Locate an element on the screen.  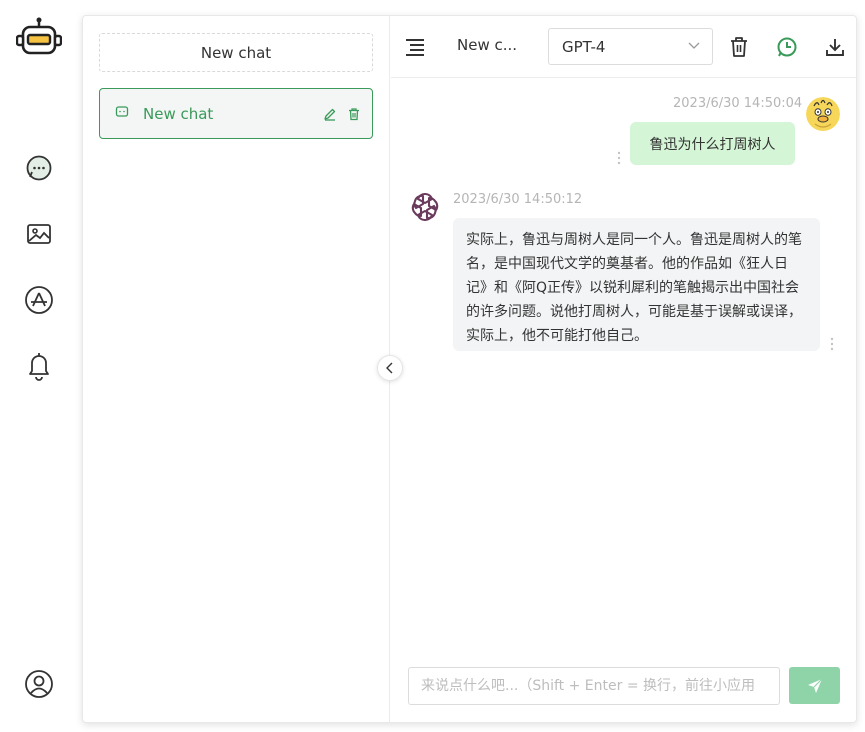
robot-icon is located at coordinates (39, 37).